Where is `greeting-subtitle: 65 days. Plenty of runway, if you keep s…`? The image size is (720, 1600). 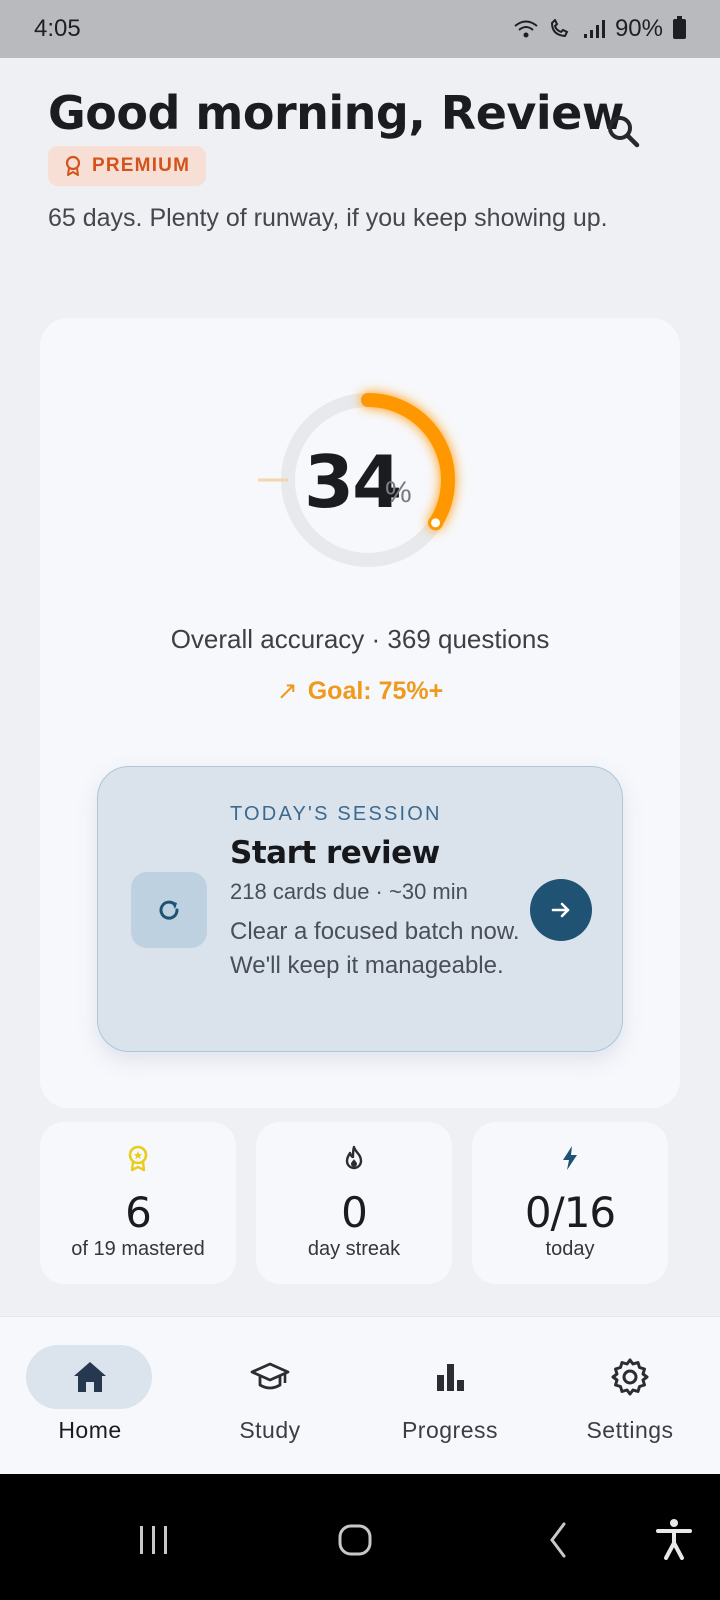
greeting-subtitle: 65 days. Plenty of runway, if you keep s… is located at coordinates (328, 218).